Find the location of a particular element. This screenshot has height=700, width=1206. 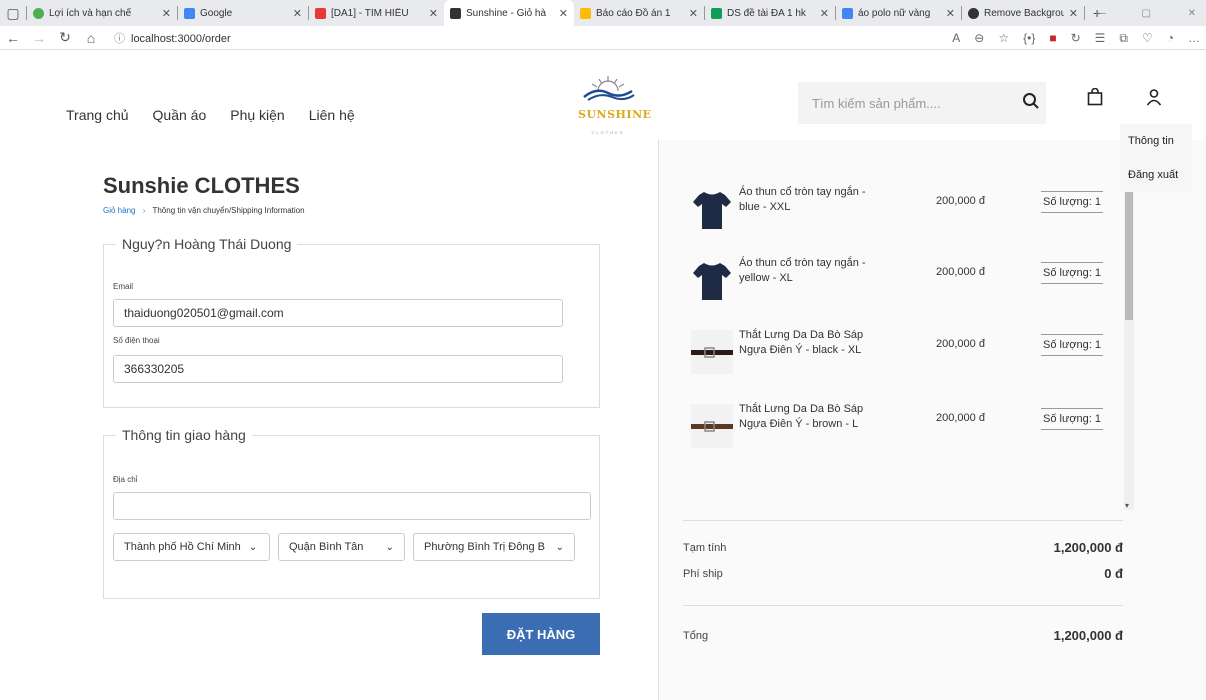

logo-text: SUNSHINE is located at coordinates (615, 114).